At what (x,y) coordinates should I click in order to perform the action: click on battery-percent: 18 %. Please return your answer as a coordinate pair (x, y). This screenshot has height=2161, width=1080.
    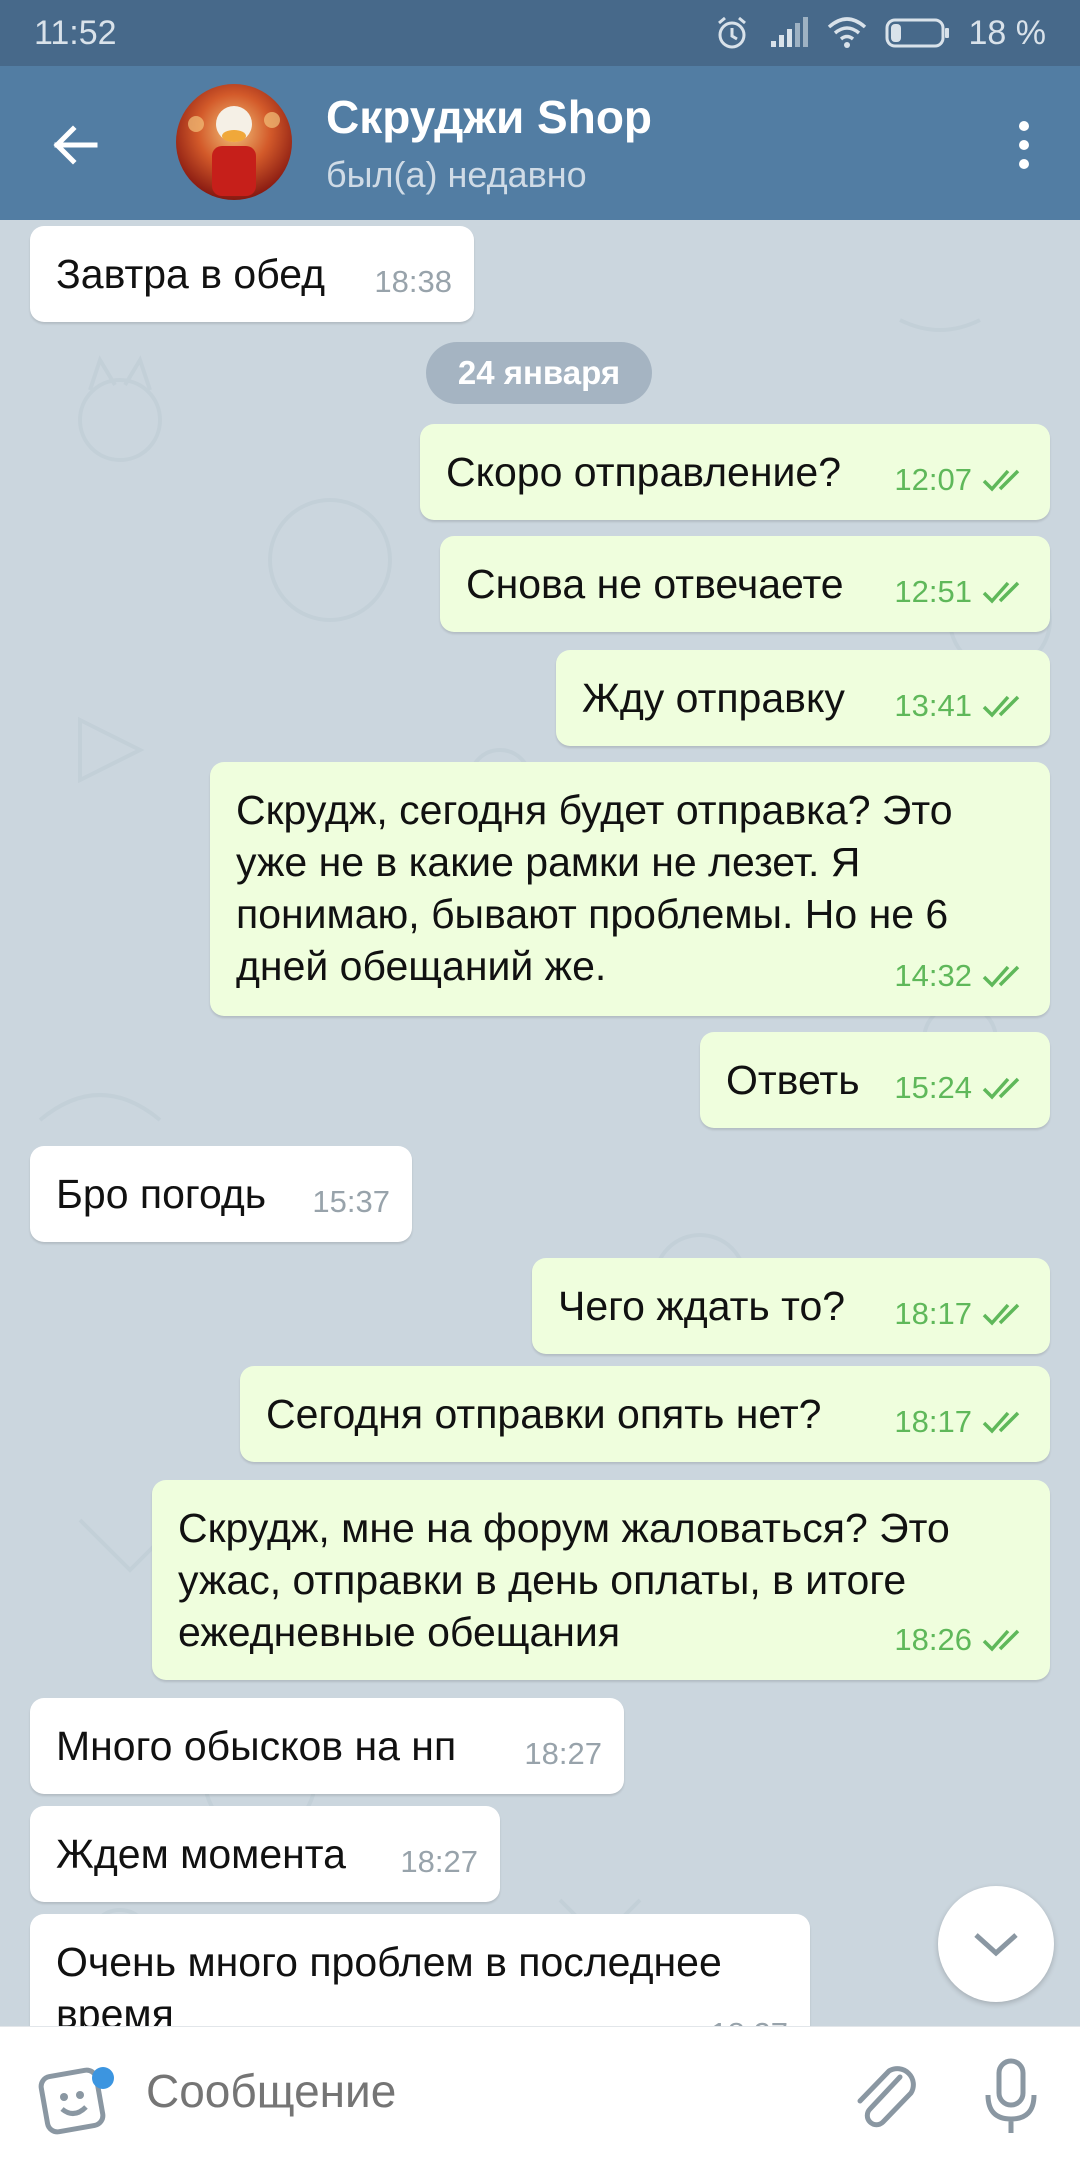
    Looking at the image, I should click on (1007, 33).